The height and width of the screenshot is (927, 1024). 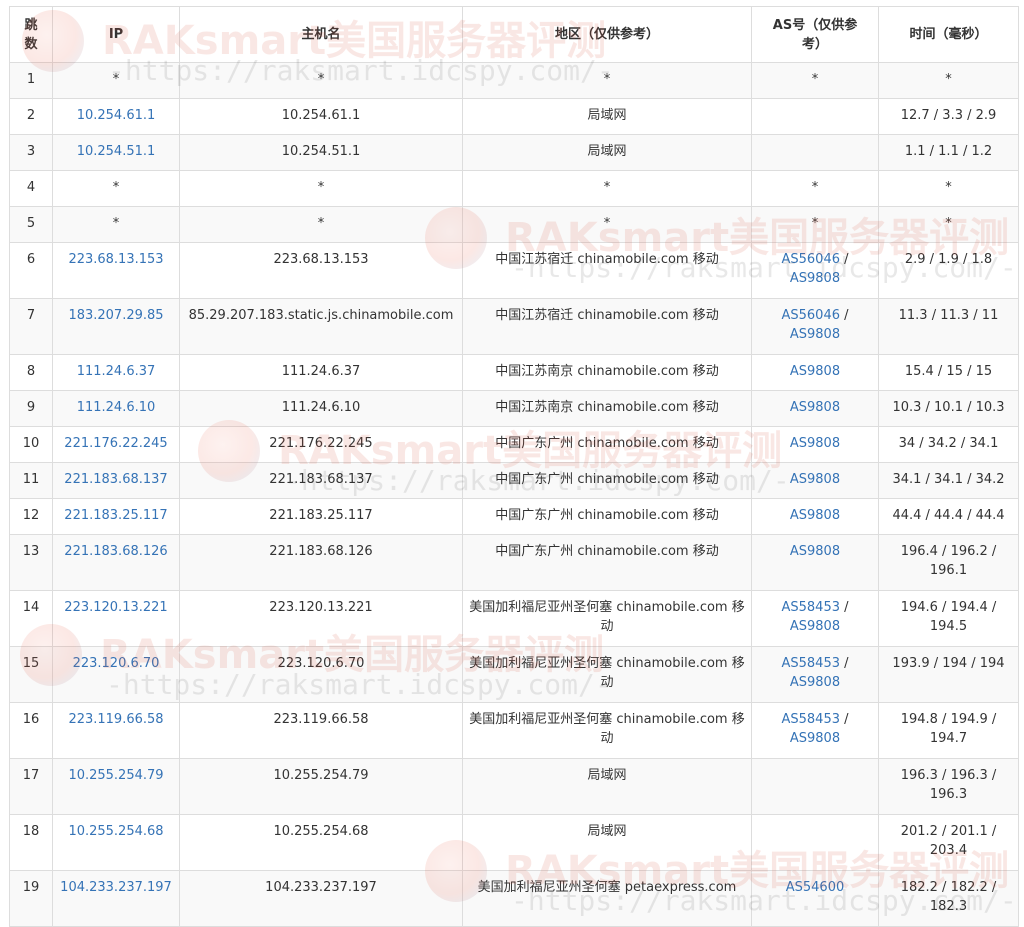 What do you see at coordinates (948, 898) in the screenshot?
I see `cell-time: 182.2 / 182.2 / 182.3` at bounding box center [948, 898].